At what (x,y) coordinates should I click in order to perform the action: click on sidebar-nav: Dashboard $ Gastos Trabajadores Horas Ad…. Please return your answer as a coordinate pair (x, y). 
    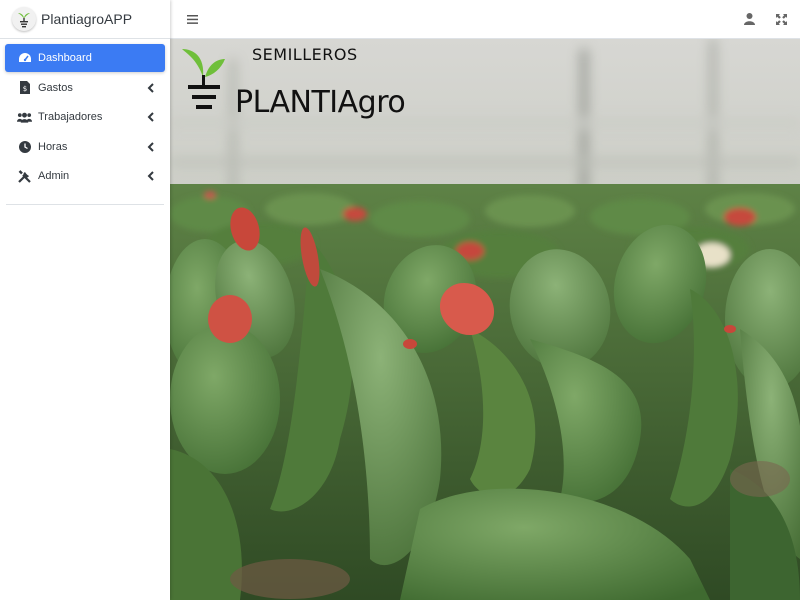
    Looking at the image, I should click on (85, 114).